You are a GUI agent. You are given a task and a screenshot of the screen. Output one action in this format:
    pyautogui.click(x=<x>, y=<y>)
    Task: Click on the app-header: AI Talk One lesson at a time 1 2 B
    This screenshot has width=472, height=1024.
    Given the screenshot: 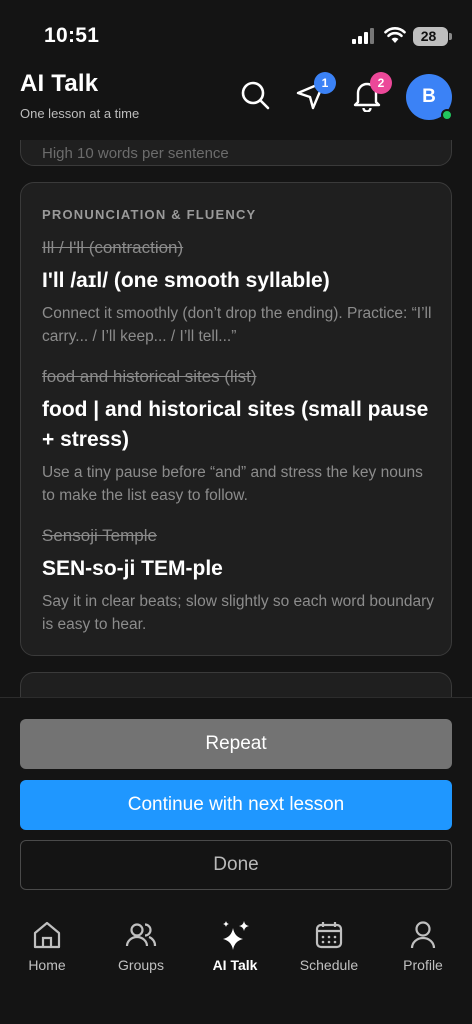 What is the action you would take?
    pyautogui.click(x=236, y=103)
    